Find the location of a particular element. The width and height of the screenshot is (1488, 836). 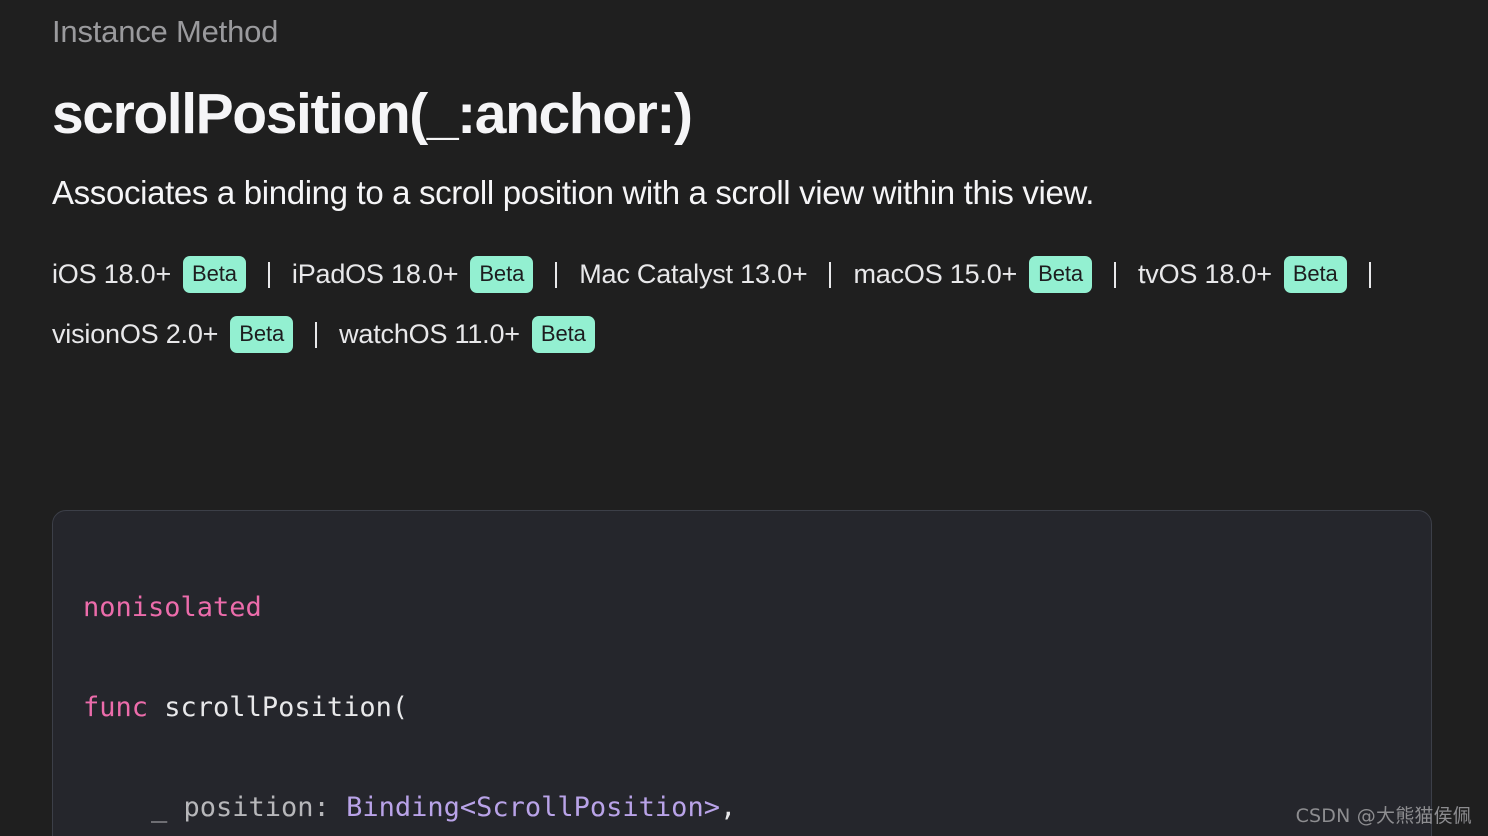

watermark: CSDN @大熊猫侯佩 is located at coordinates (1383, 816).